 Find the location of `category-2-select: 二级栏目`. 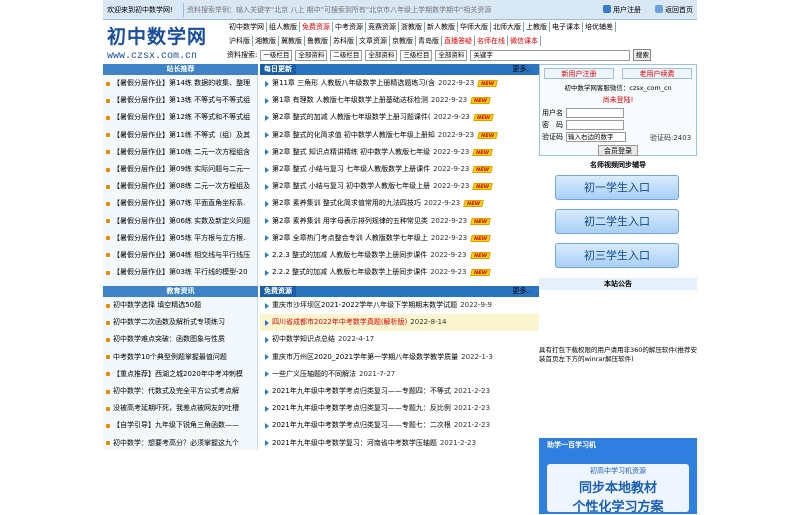

category-2-select: 二级栏目 is located at coordinates (346, 55).